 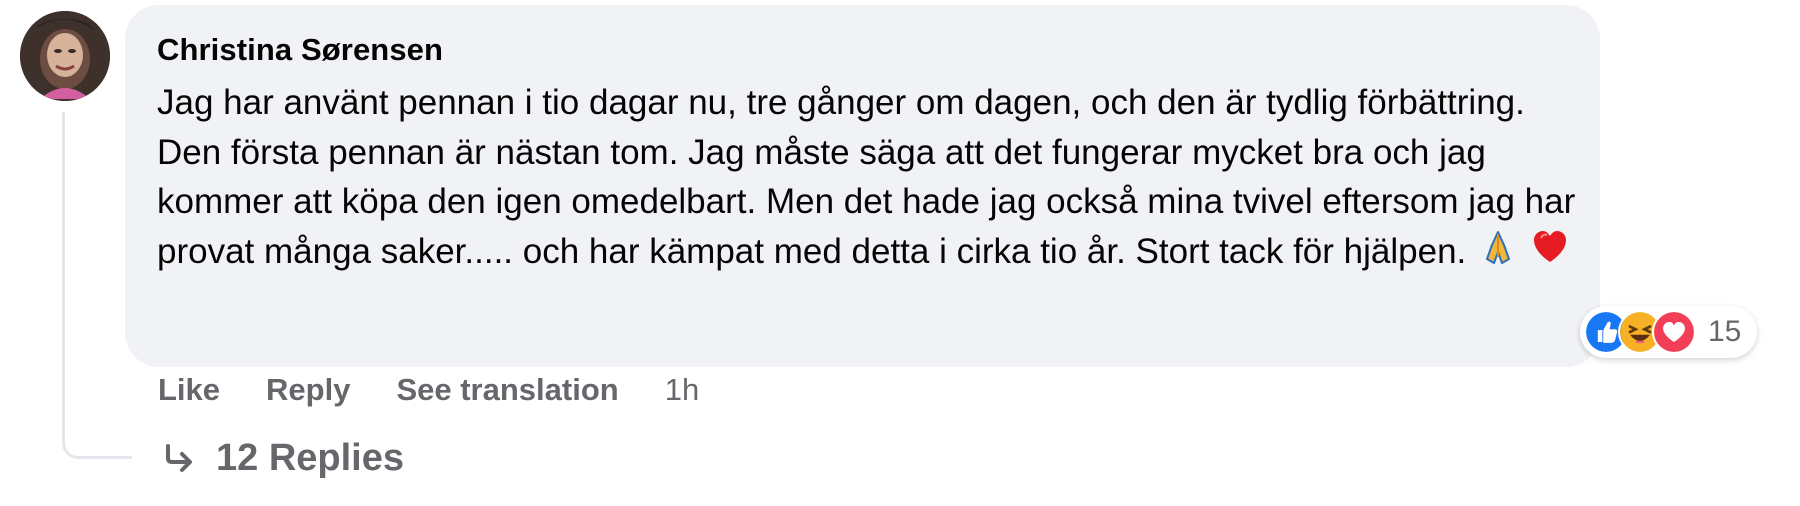 What do you see at coordinates (189, 390) in the screenshot?
I see `like-button: Like` at bounding box center [189, 390].